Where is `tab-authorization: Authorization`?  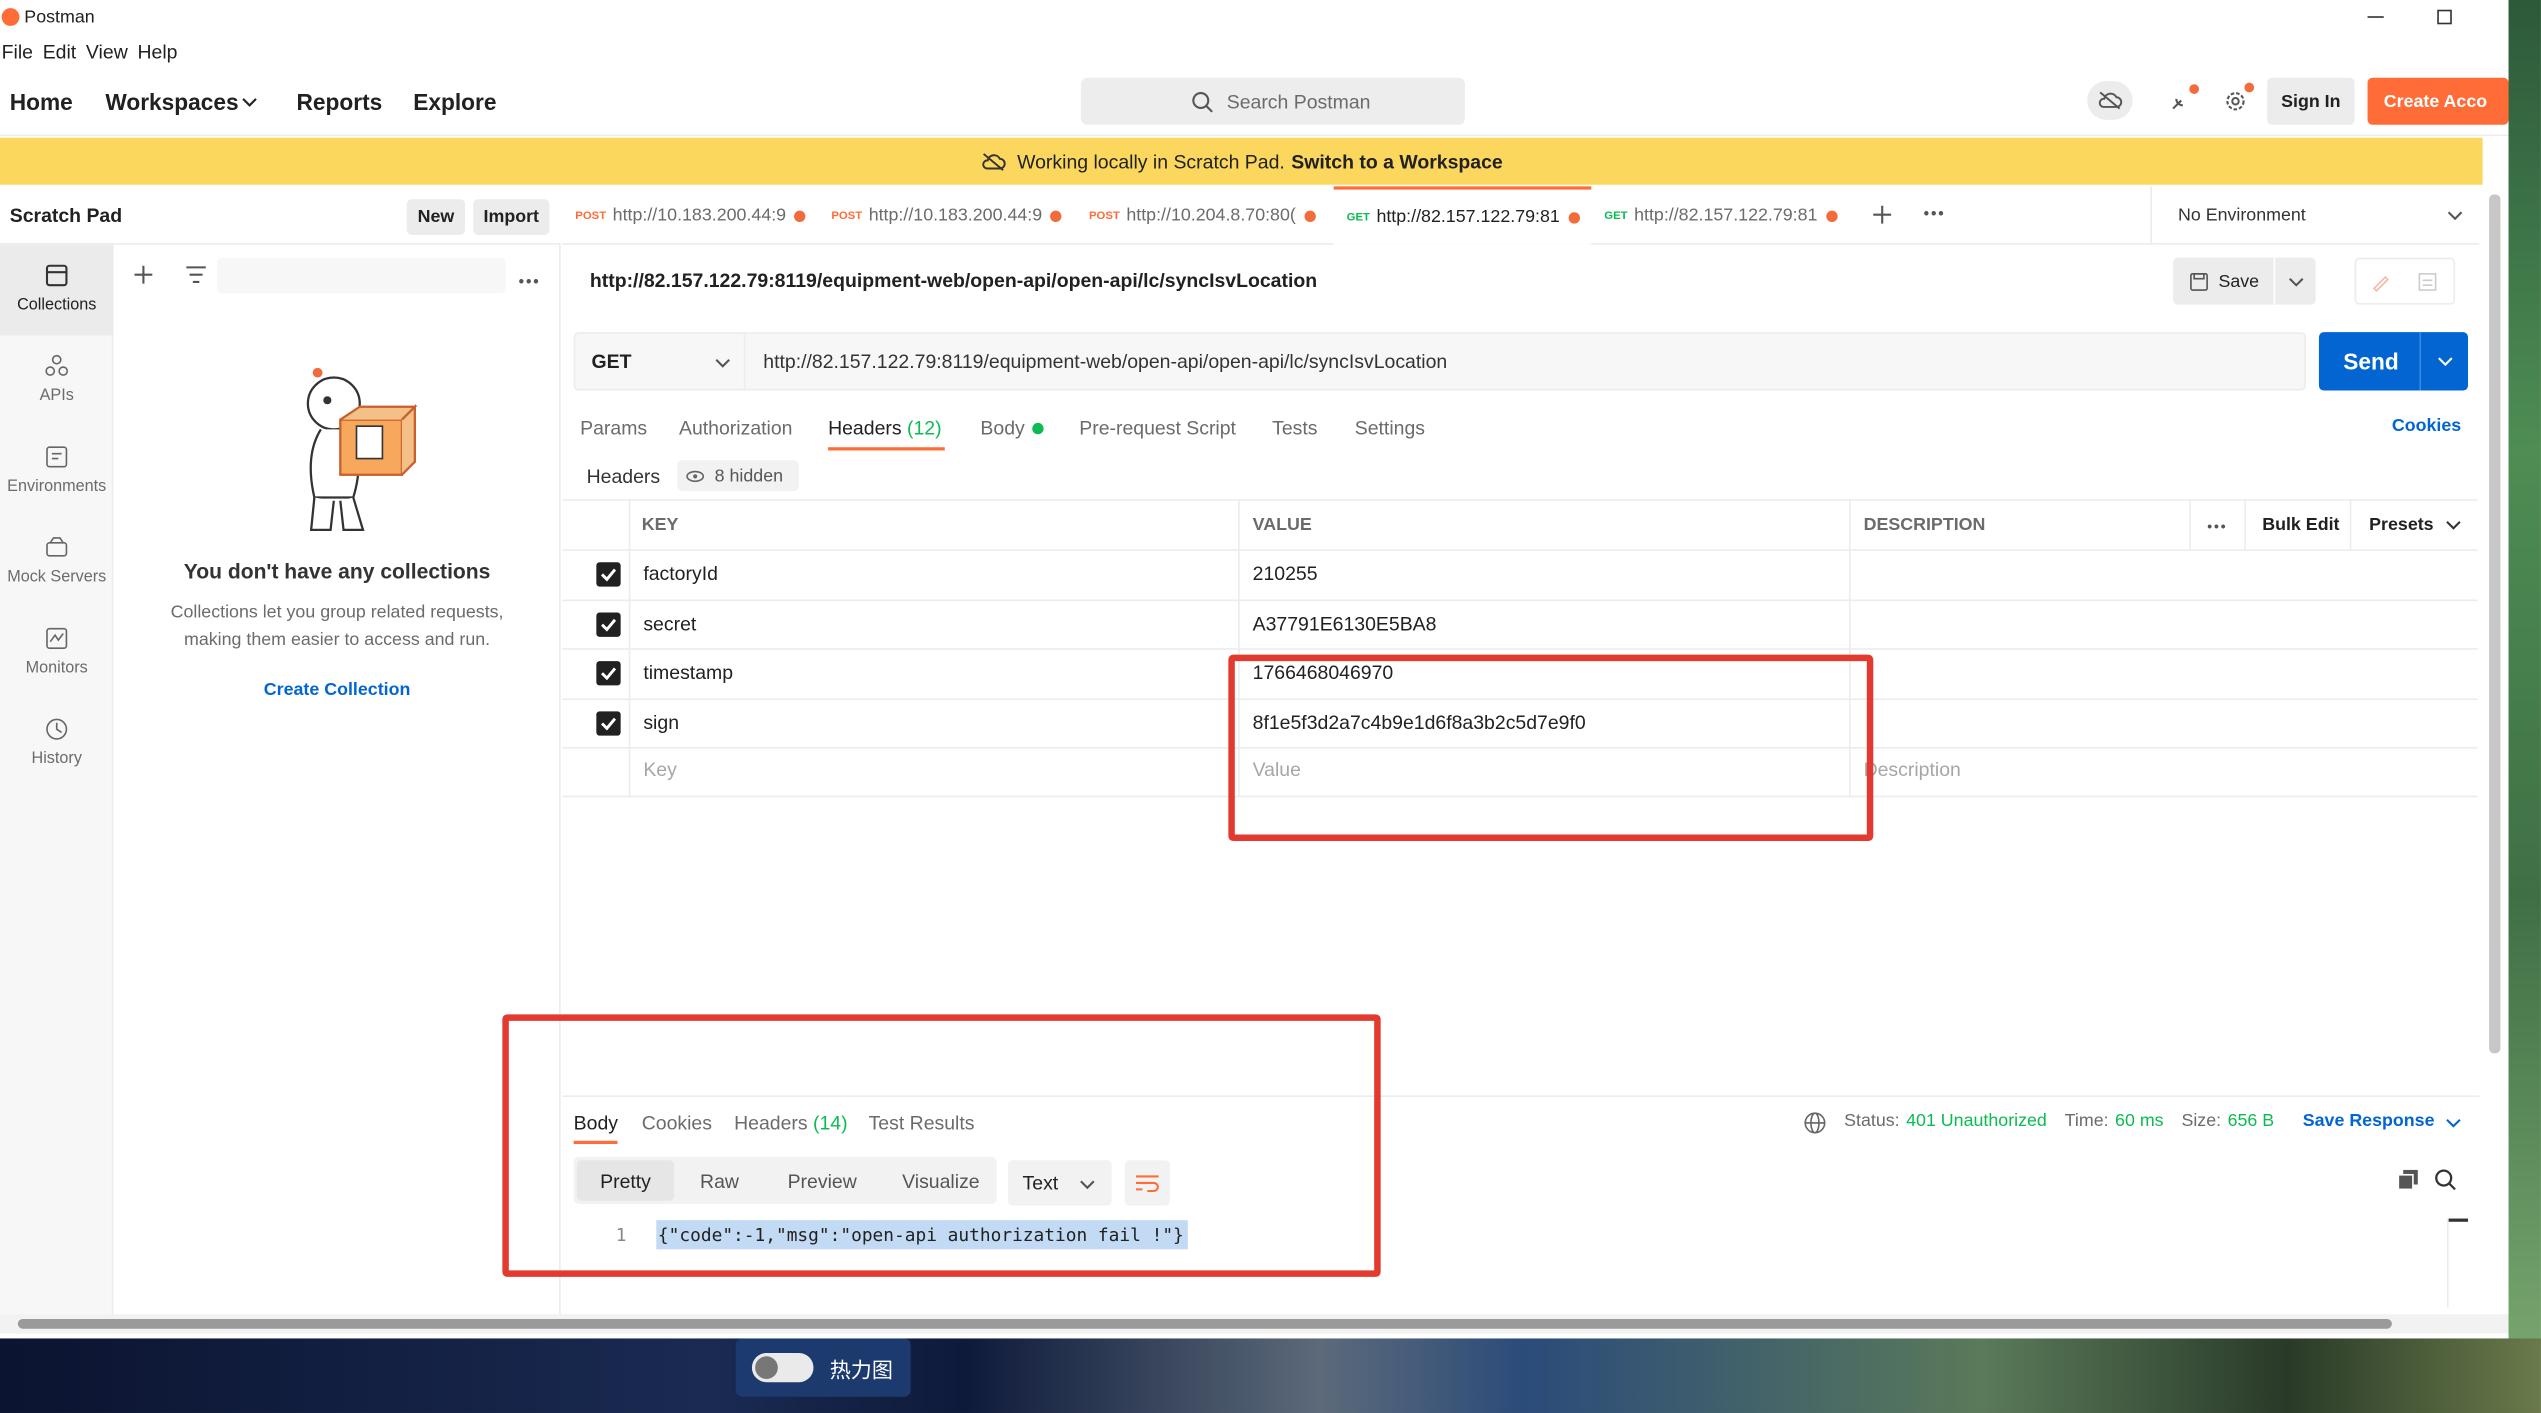 tab-authorization: Authorization is located at coordinates (736, 427).